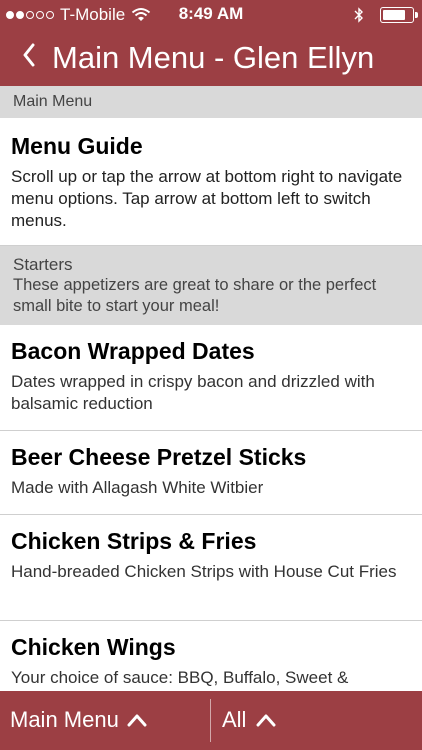 Image resolution: width=422 pixels, height=750 pixels. Describe the element at coordinates (43, 264) in the screenshot. I see `section-title: Starters` at that location.